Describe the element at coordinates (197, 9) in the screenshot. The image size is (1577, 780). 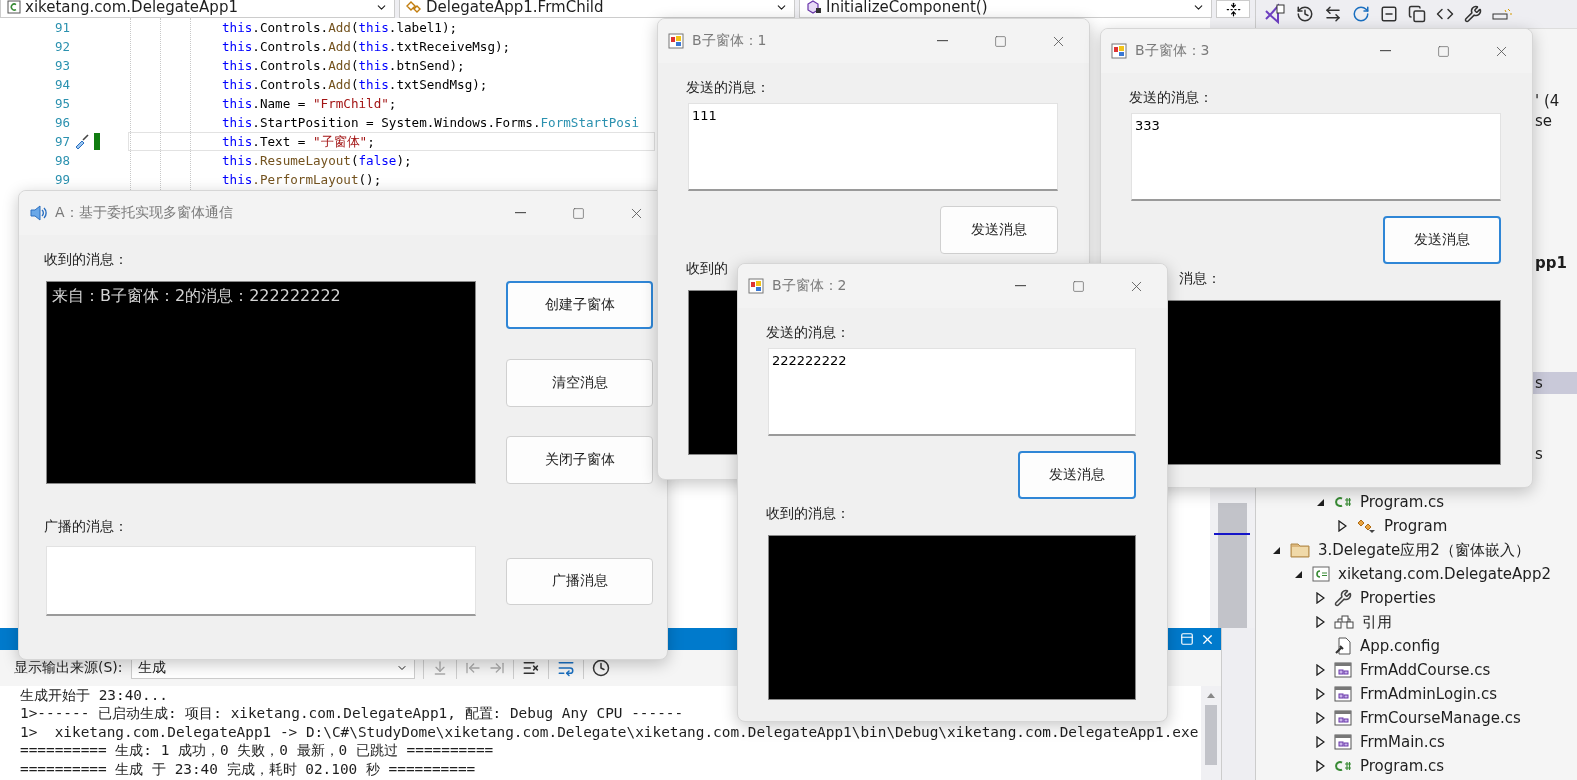
I see `nav-dropdown: xiketang.com.DelegateApp1` at that location.